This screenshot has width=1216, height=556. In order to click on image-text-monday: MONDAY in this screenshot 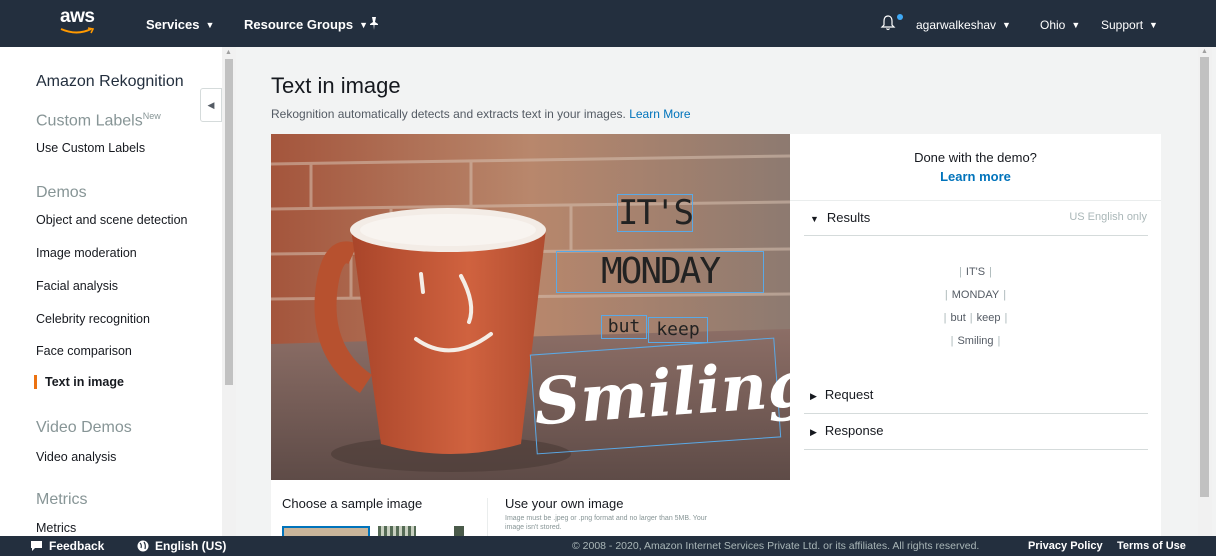, I will do `click(660, 271)`.